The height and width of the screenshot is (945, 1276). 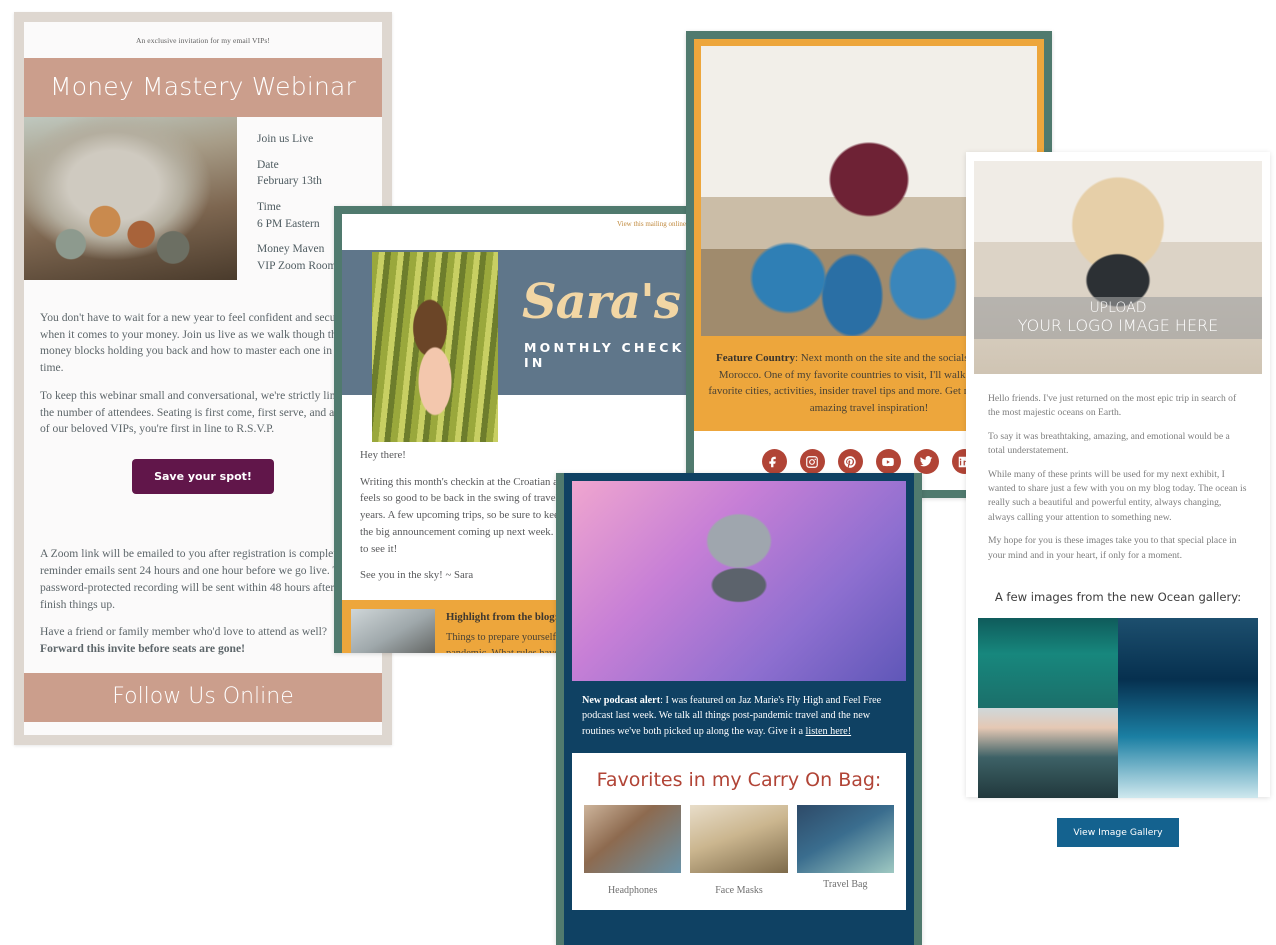 I want to click on webinar-cta-wrap: Save your spot!, so click(x=203, y=478).